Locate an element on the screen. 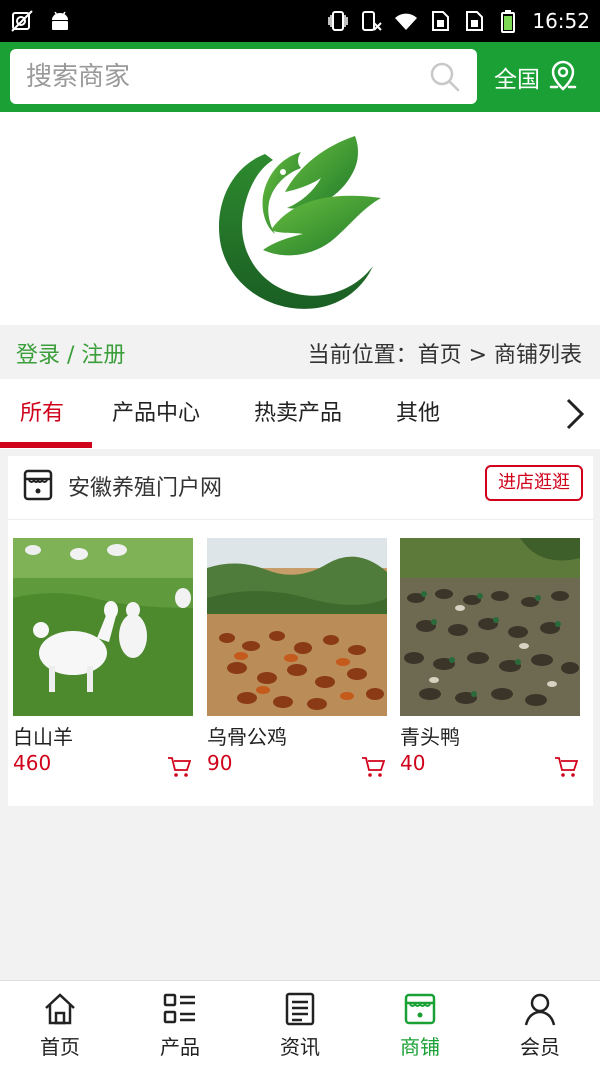 The width and height of the screenshot is (600, 1067). chevron-right-icon is located at coordinates (575, 414).